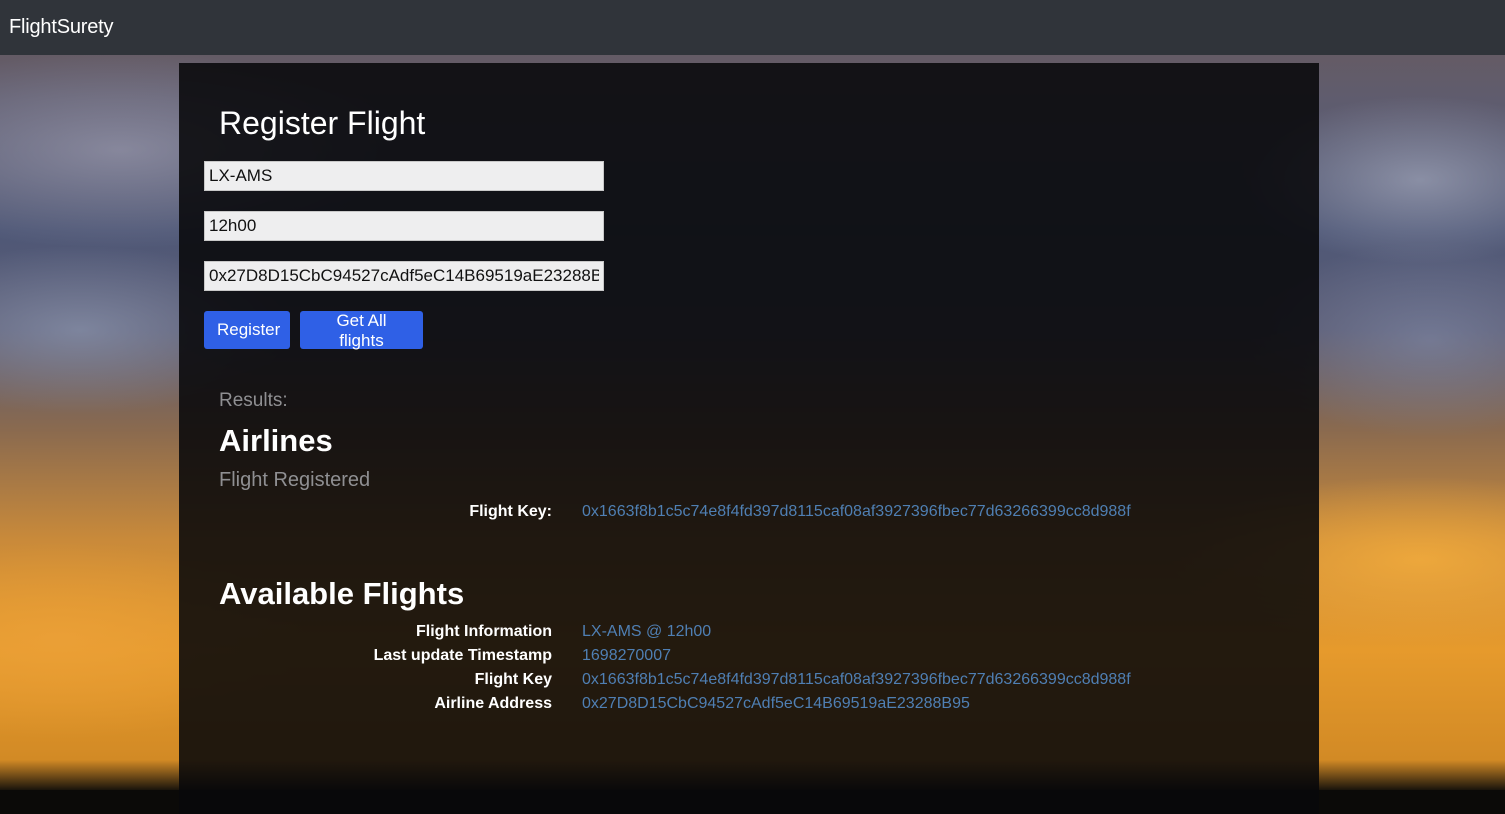  Describe the element at coordinates (361, 330) in the screenshot. I see `get-all-flights-button: Get All flights` at that location.